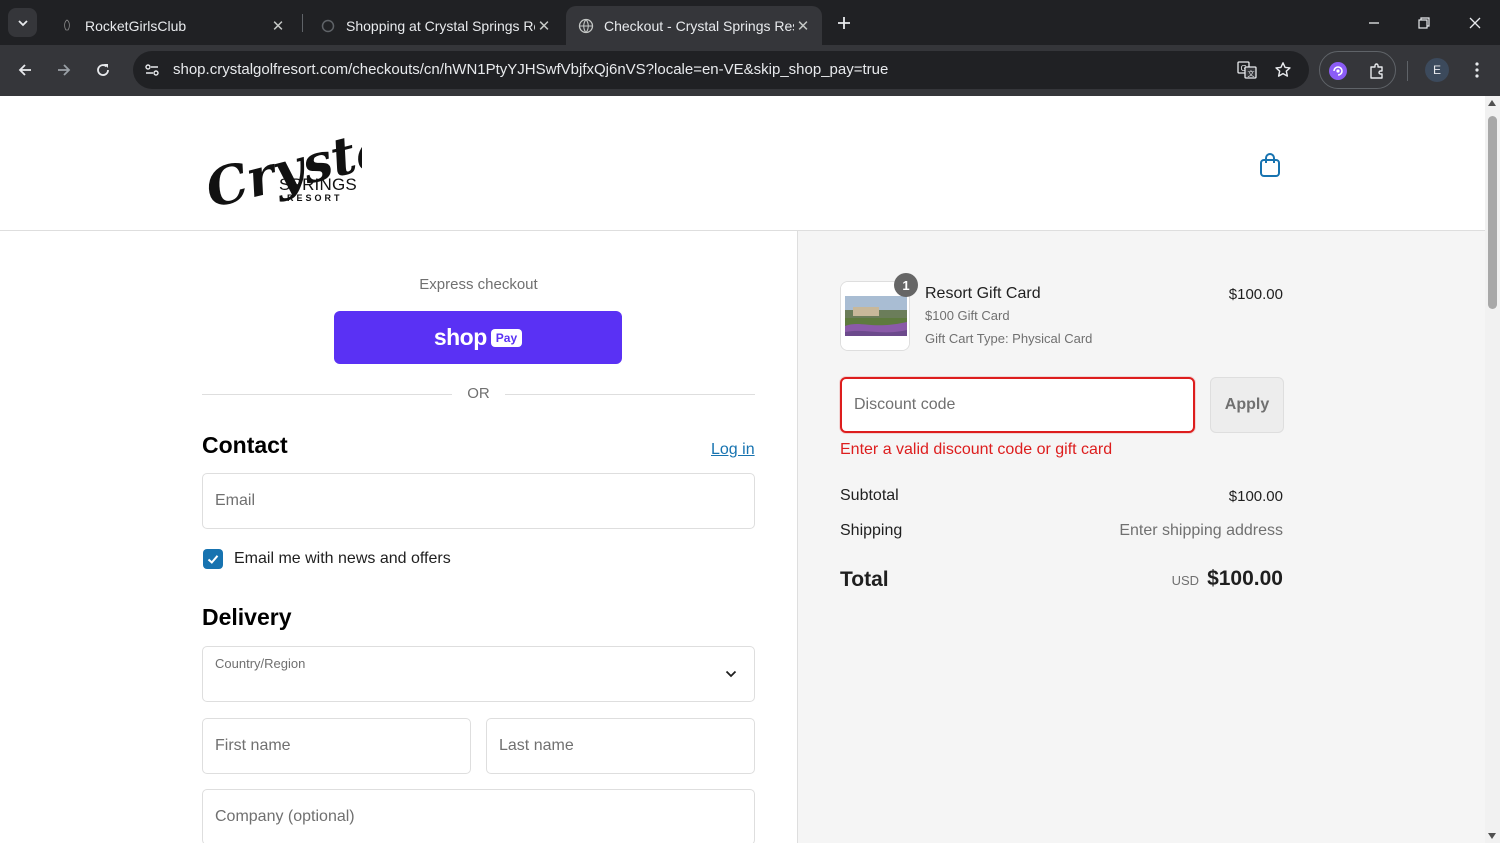 This screenshot has height=843, width=1500. What do you see at coordinates (506, 337) in the screenshot?
I see `shop-pay-pill: Pay` at bounding box center [506, 337].